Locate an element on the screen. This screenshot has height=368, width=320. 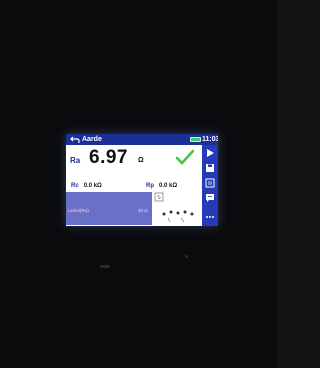
ra-label: Ra is located at coordinates (75, 160).